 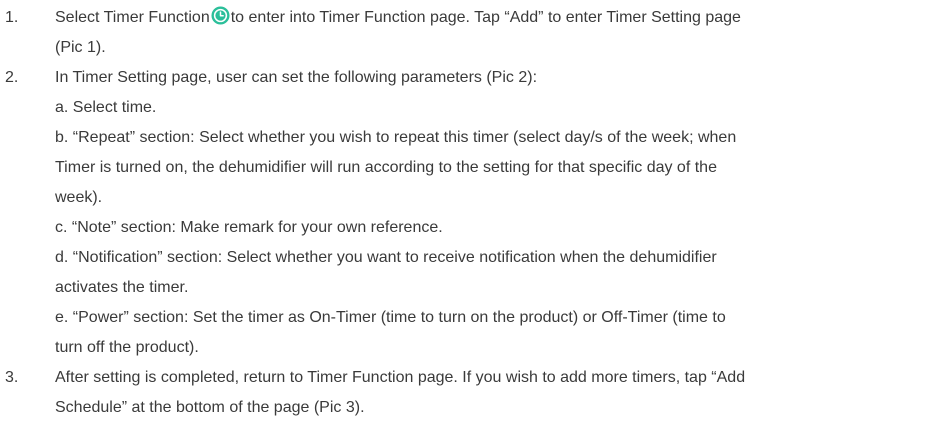 I want to click on step-number: 1., so click(x=12, y=17).